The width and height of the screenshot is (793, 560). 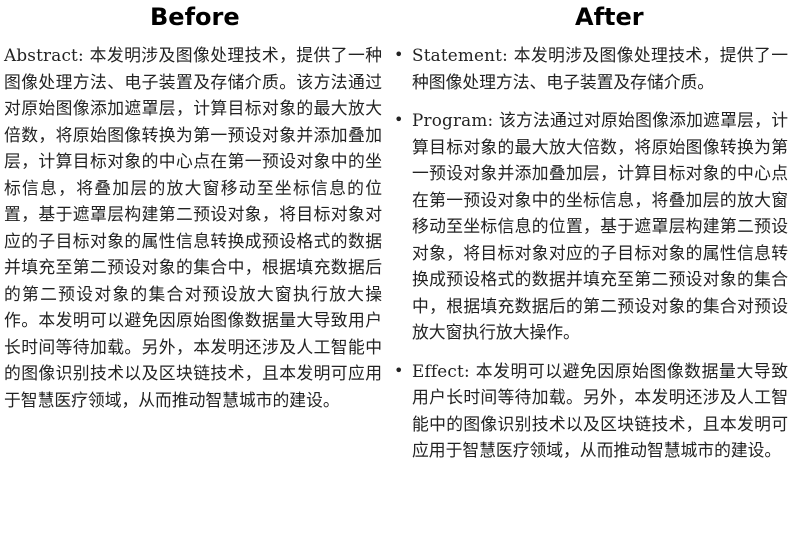 What do you see at coordinates (460, 55) in the screenshot?
I see `statement-label: Statement:` at bounding box center [460, 55].